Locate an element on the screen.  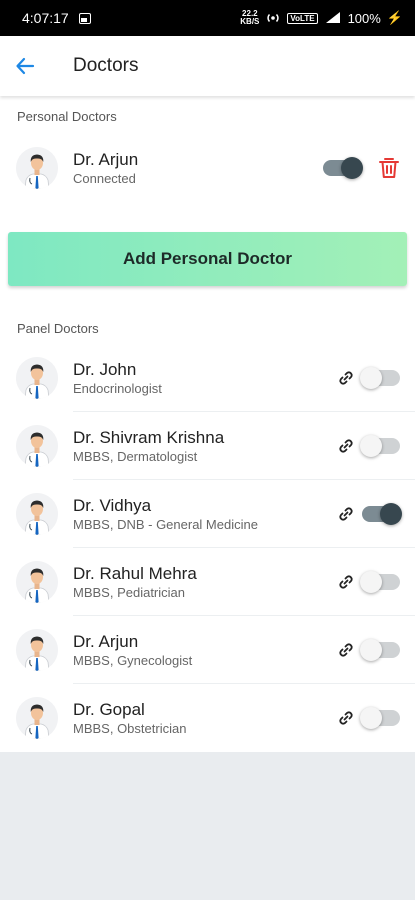
doctor-info: Dr. Gopal MBBS, Obstetrician is located at coordinates (205, 718).